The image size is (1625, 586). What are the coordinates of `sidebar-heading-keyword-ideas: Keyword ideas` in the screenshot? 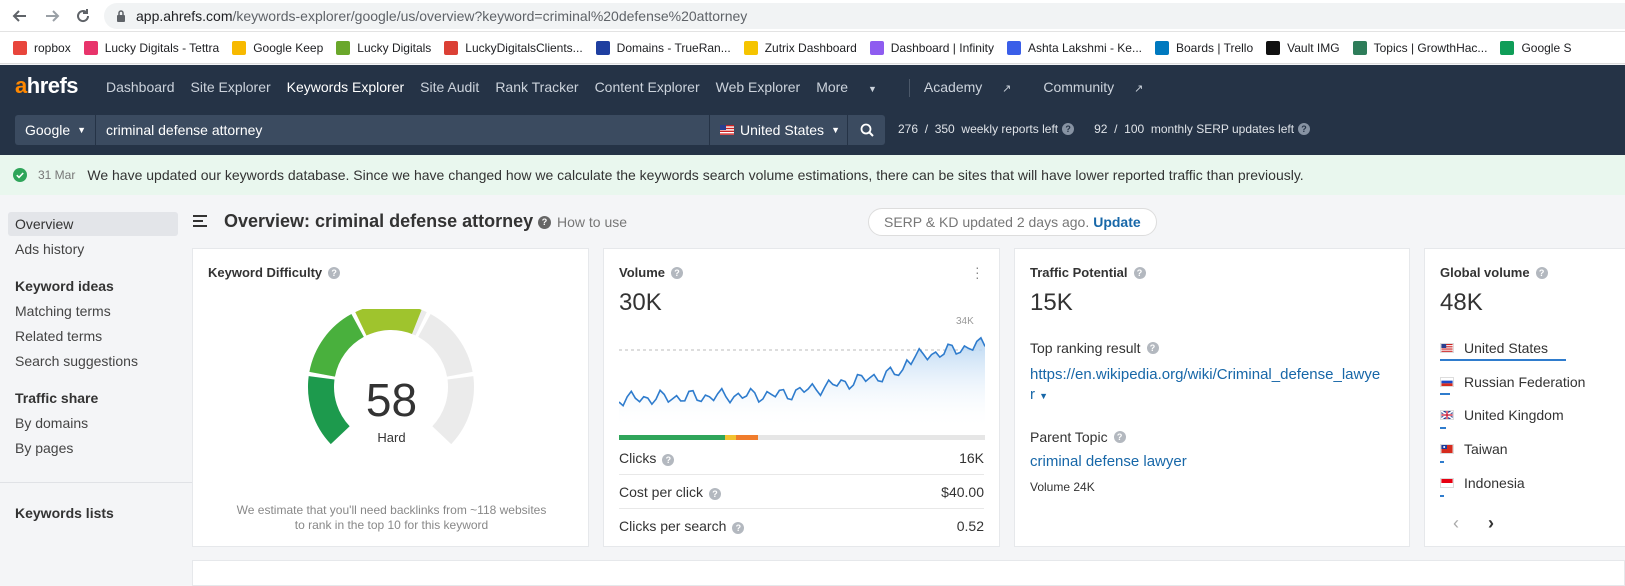 It's located at (64, 286).